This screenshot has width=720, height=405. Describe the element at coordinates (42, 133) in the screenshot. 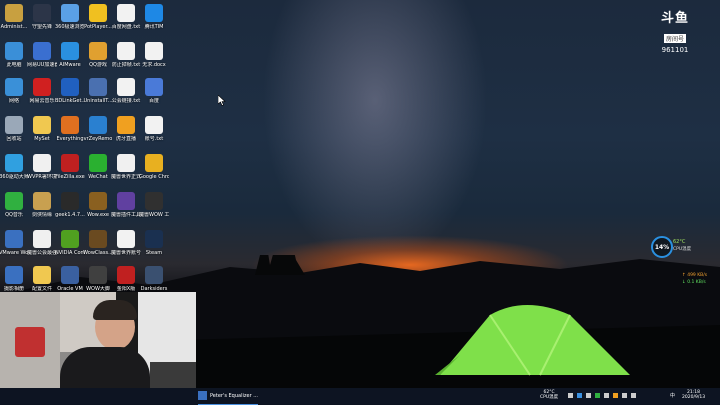

I see `desktop-icon: MySet` at that location.